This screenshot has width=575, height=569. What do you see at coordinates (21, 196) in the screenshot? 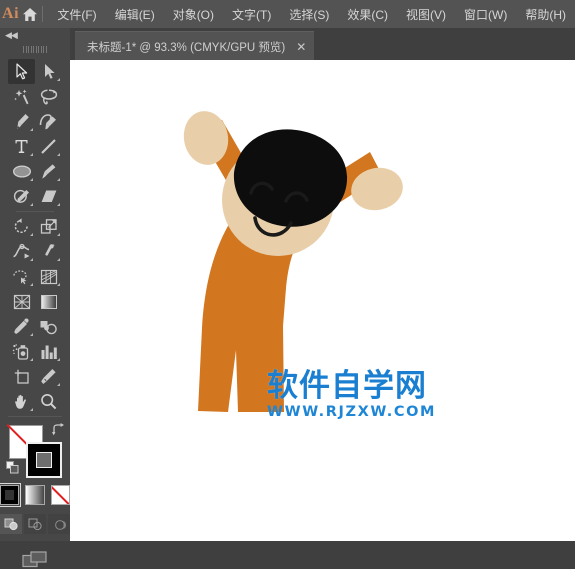
I see `shaper-tool` at bounding box center [21, 196].